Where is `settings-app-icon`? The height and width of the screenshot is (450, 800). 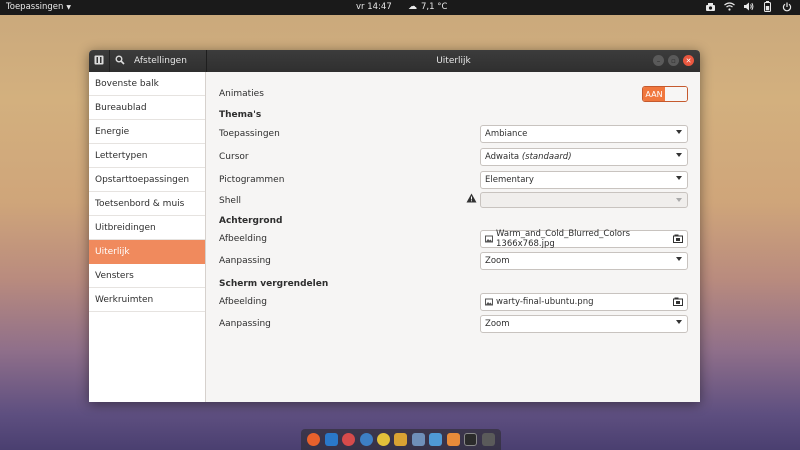
settings-app-icon is located at coordinates (453, 439).